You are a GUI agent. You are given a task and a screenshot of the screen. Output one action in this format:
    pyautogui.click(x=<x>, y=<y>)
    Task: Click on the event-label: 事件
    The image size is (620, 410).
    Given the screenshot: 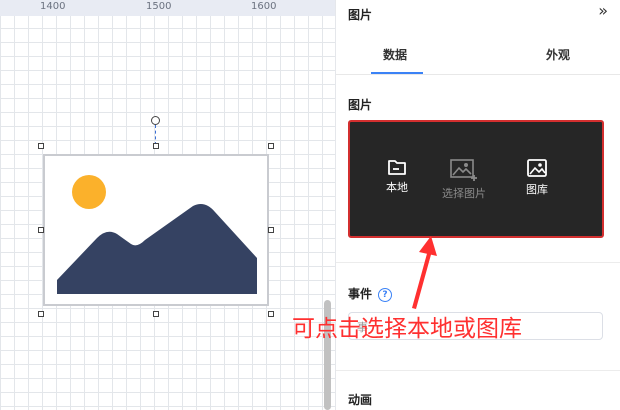 What is the action you would take?
    pyautogui.click(x=360, y=294)
    